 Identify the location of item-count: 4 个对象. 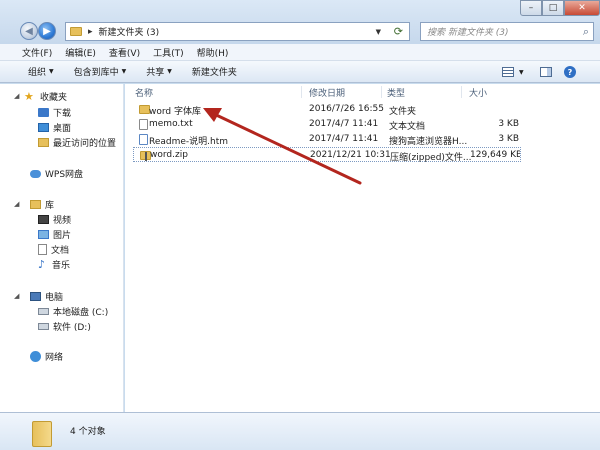
(88, 432).